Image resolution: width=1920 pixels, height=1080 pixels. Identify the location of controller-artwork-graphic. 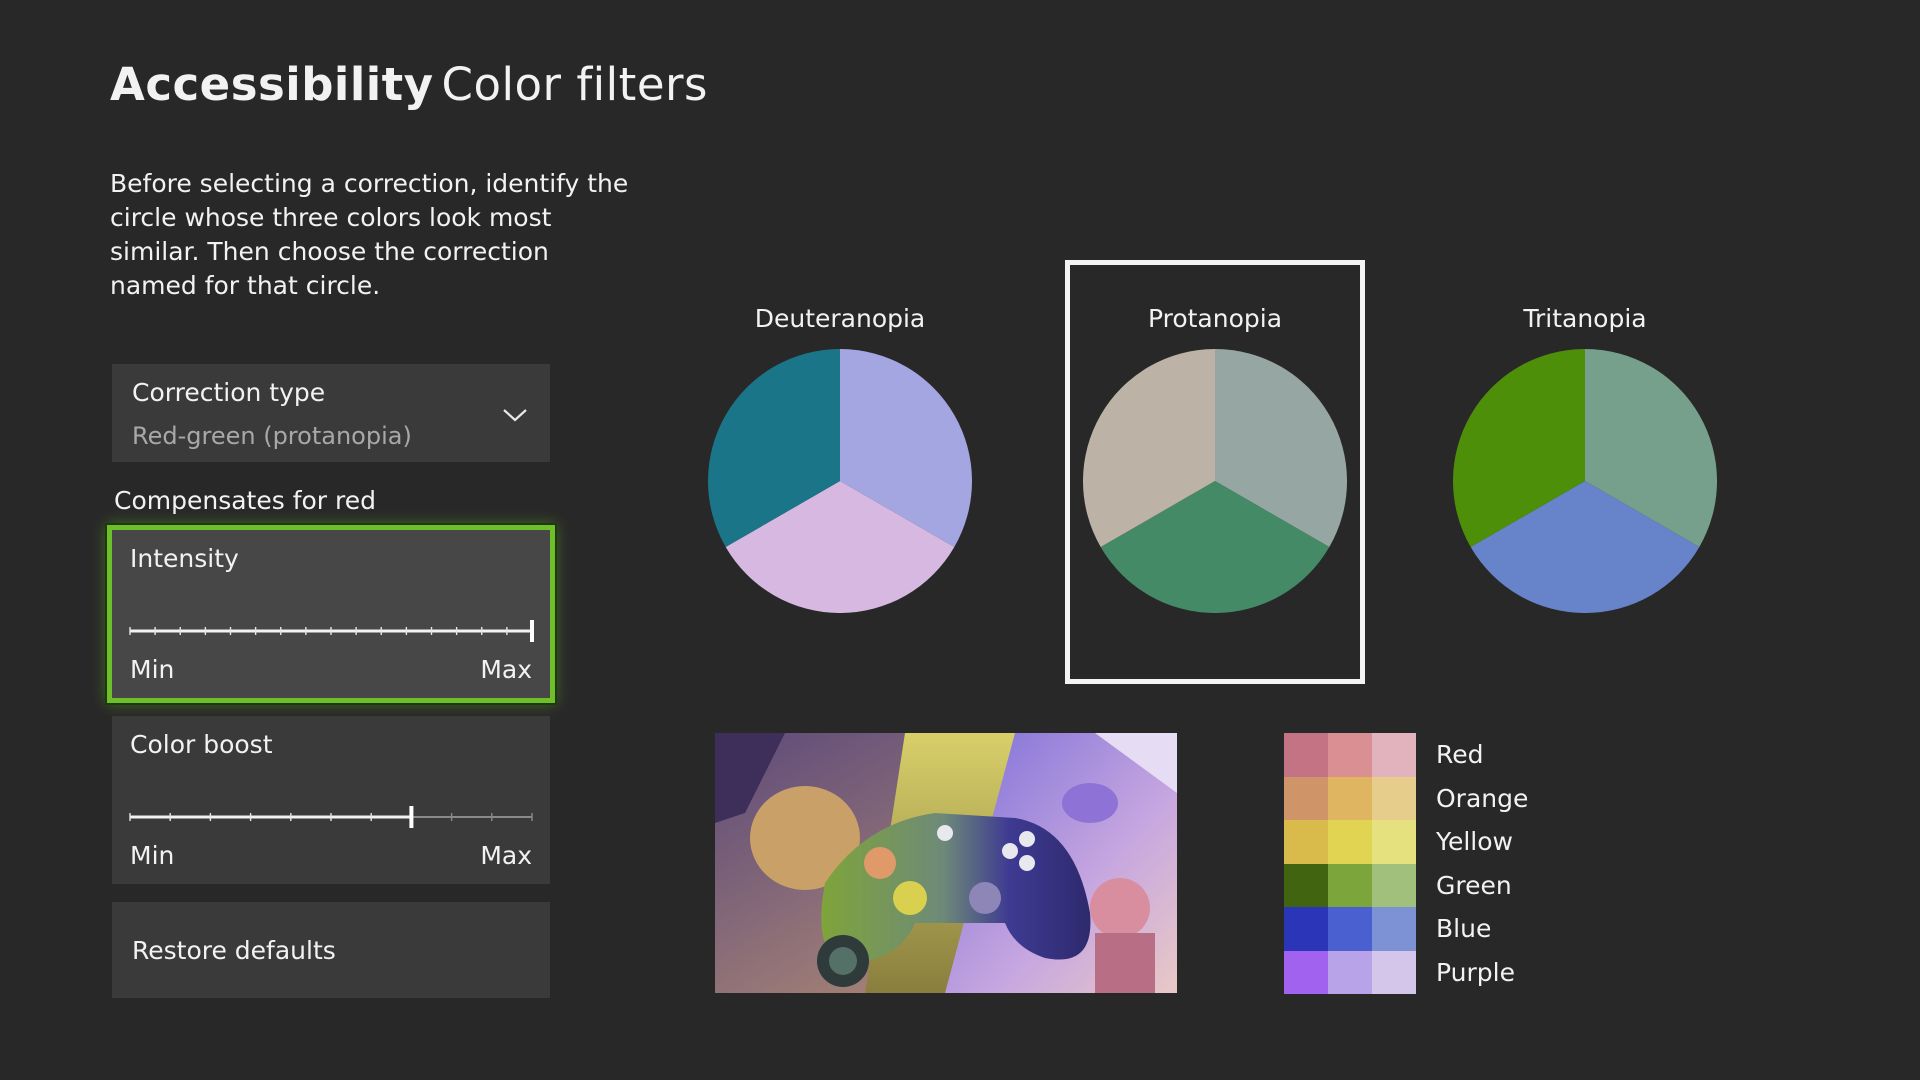
(946, 863).